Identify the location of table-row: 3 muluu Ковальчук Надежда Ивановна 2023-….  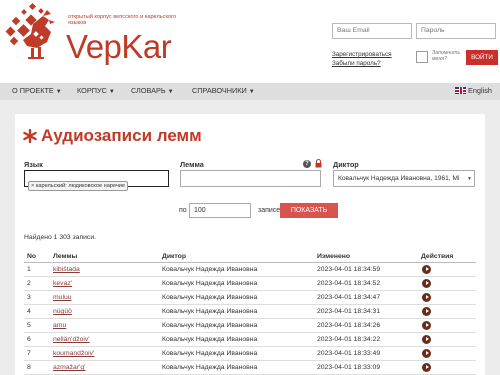
(250, 298).